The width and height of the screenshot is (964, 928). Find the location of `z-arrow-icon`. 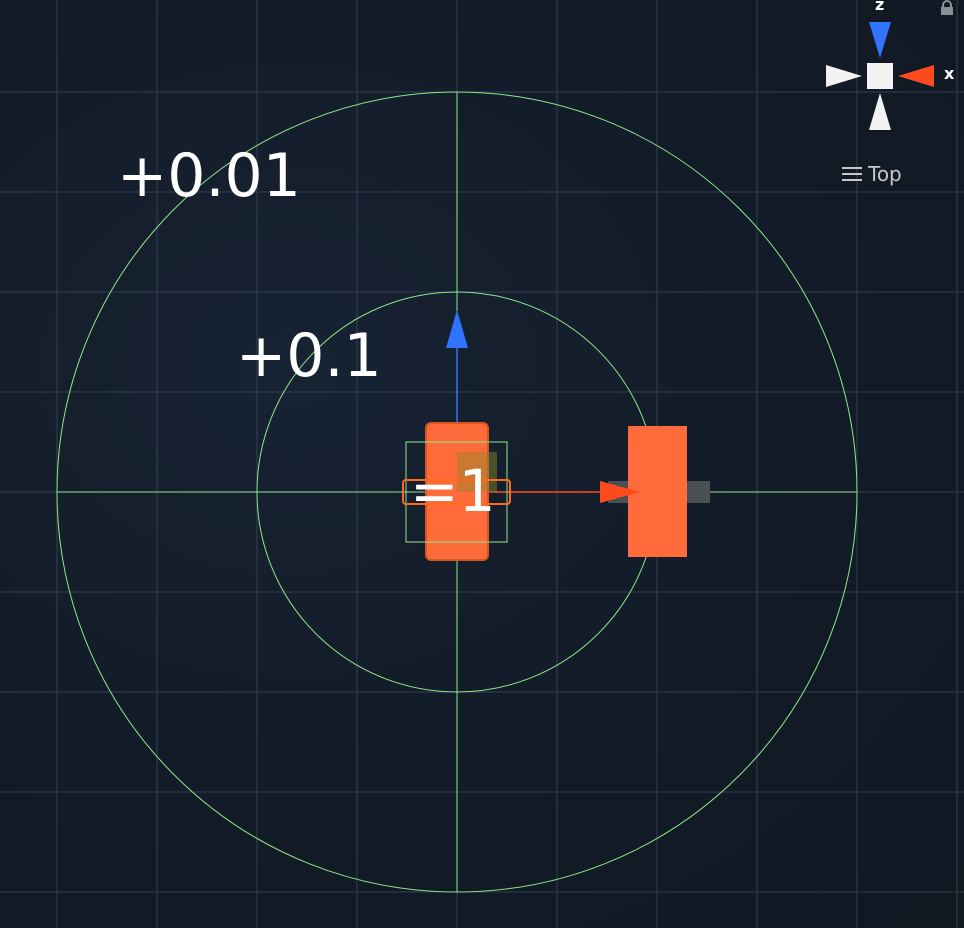

z-arrow-icon is located at coordinates (457, 329).